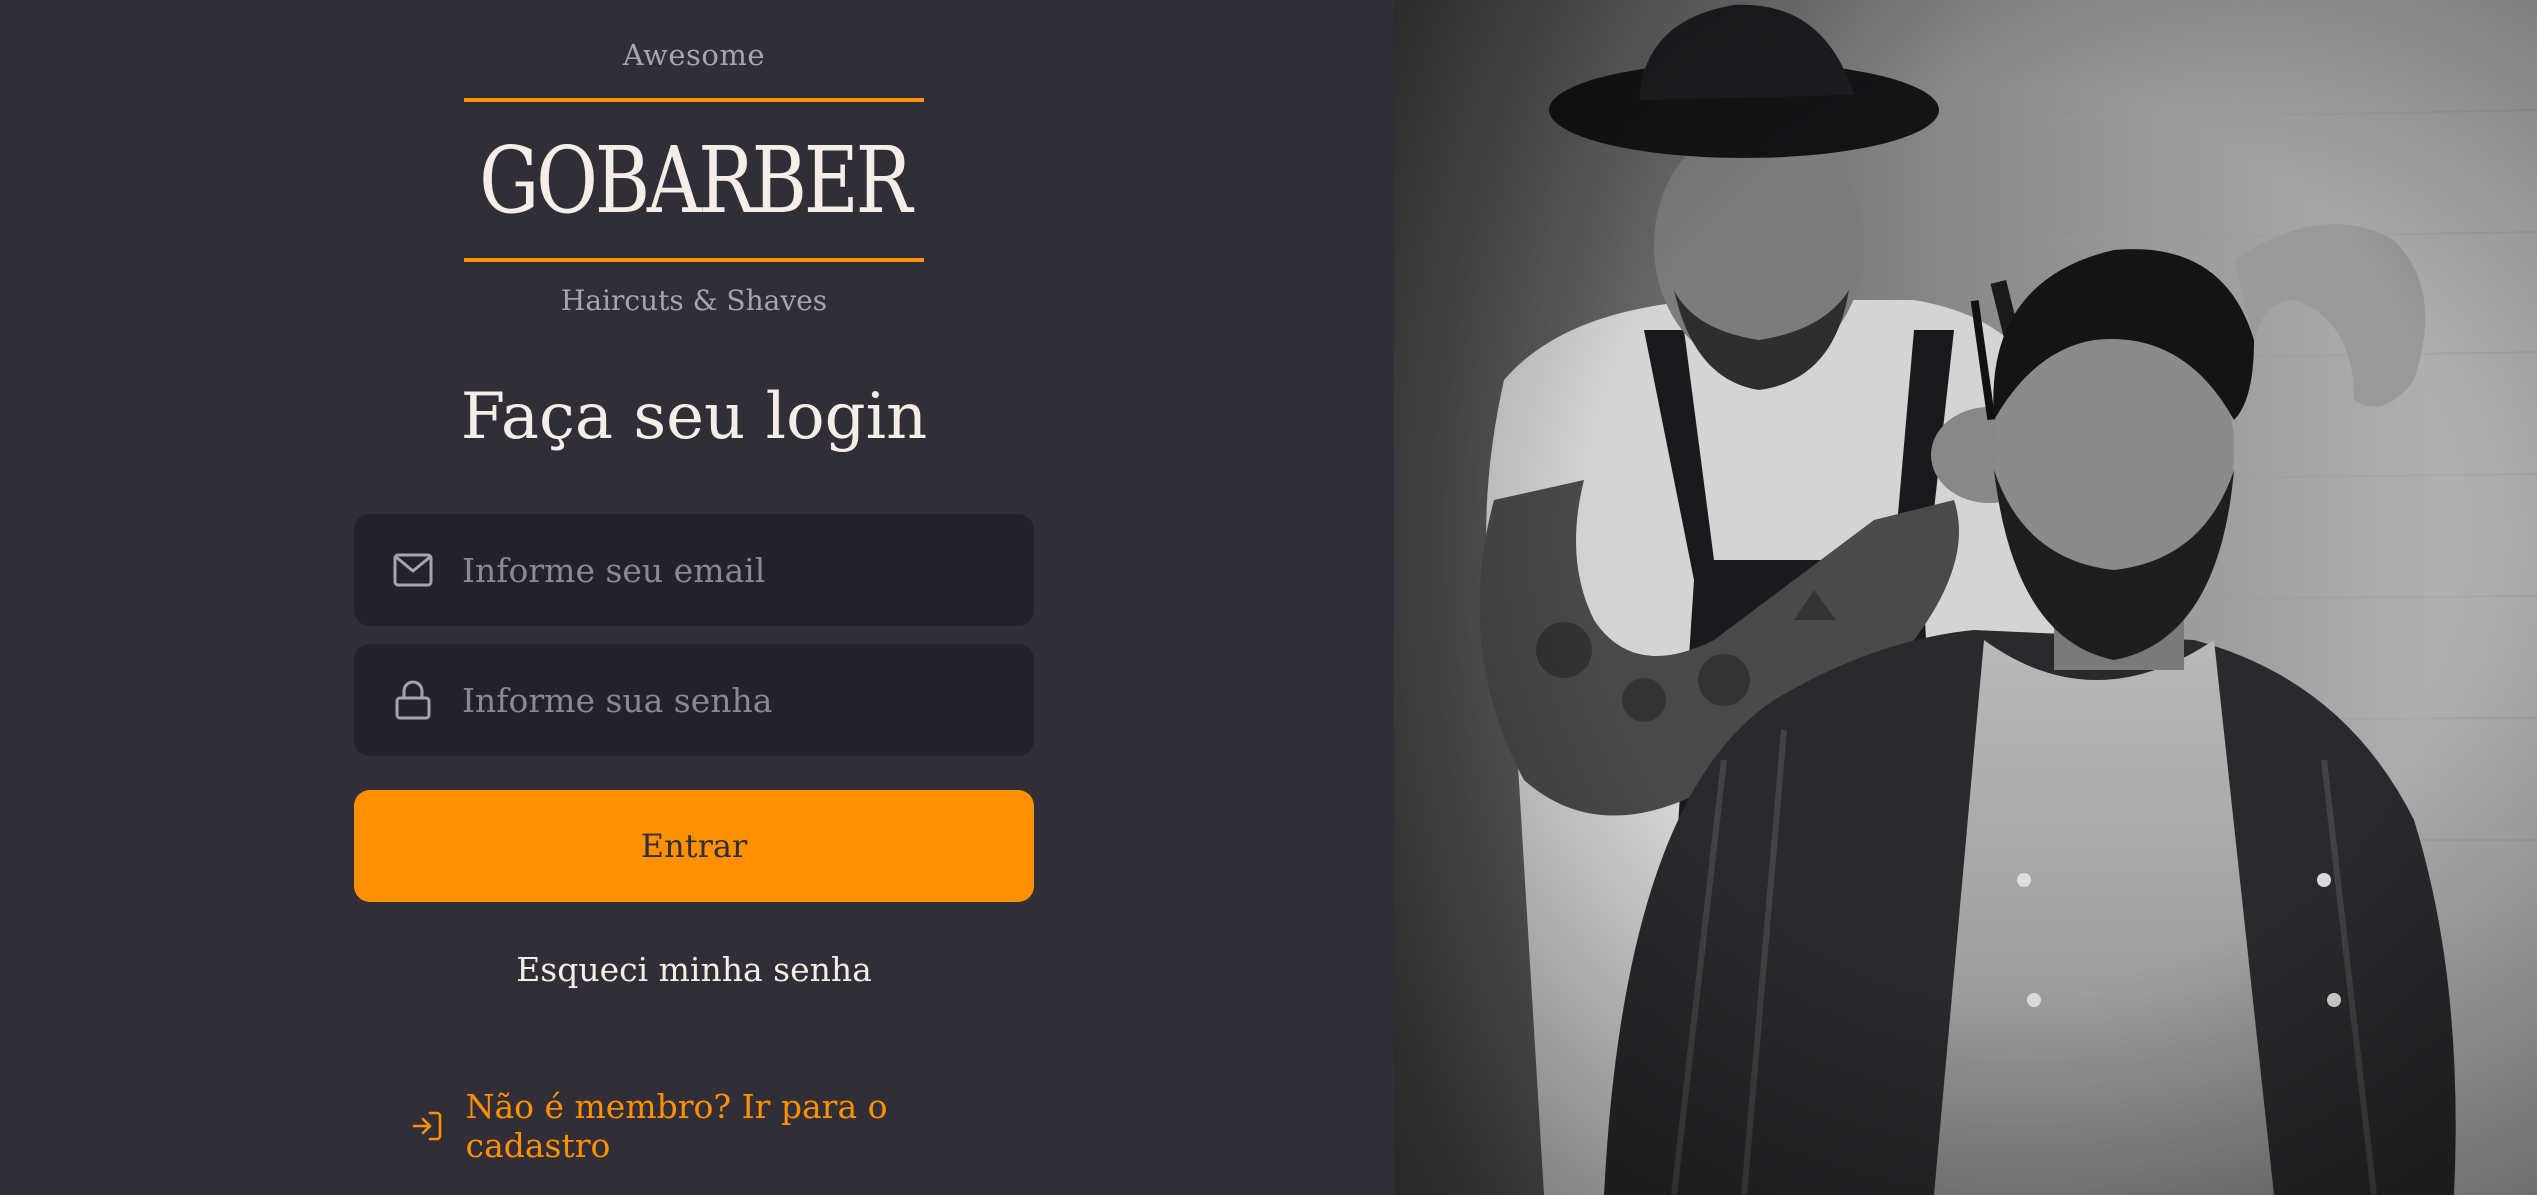  I want to click on email-field, so click(694, 570).